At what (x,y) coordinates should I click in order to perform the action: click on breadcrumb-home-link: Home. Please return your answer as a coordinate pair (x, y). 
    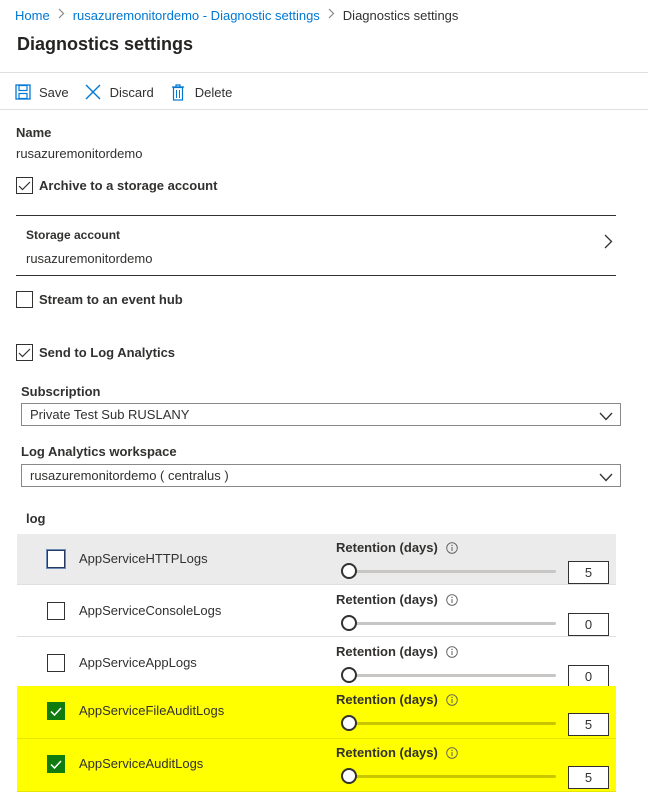
    Looking at the image, I should click on (32, 15).